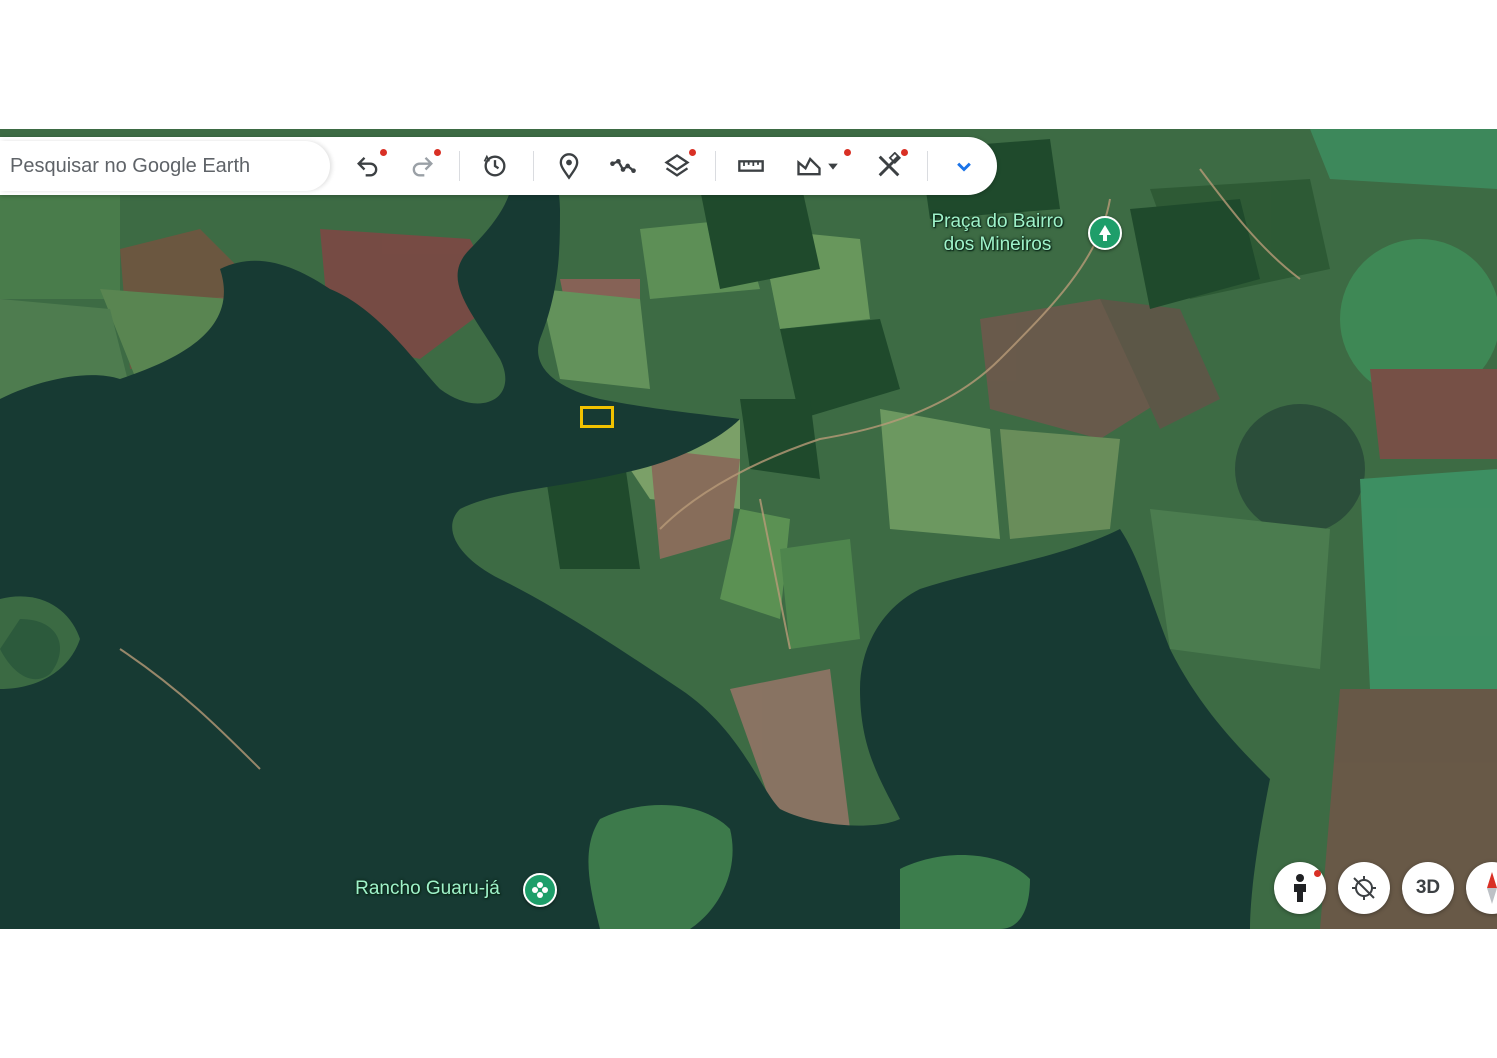 This screenshot has width=1497, height=1058. I want to click on placemark-pin-icon, so click(569, 166).